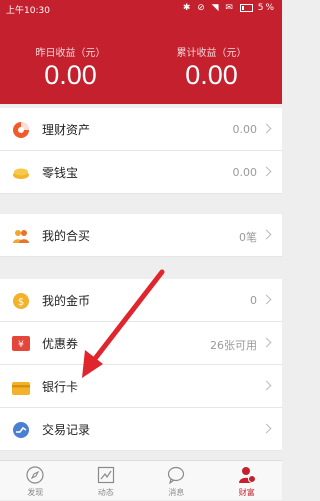  What do you see at coordinates (66, 130) in the screenshot?
I see `row-licai-label: 理财资产` at bounding box center [66, 130].